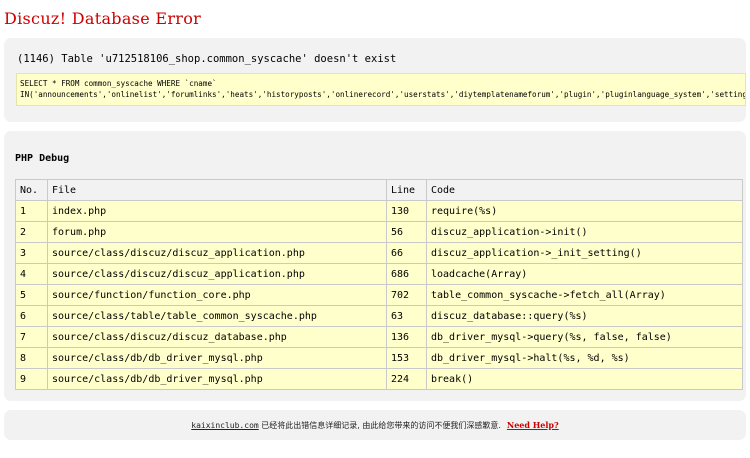 The height and width of the screenshot is (458, 750). What do you see at coordinates (584, 253) in the screenshot?
I see `cell-code: discuz_application->_init_setting()` at bounding box center [584, 253].